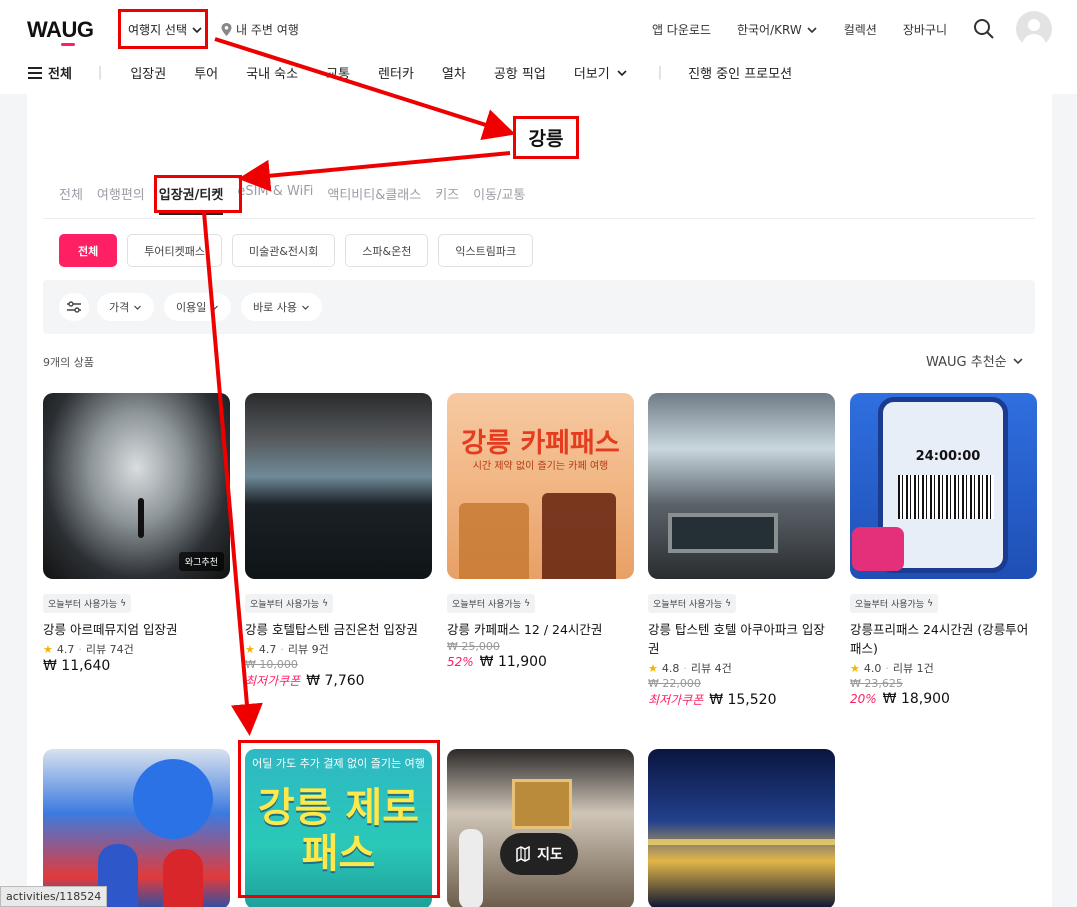 The image size is (1077, 907). Describe the element at coordinates (520, 72) in the screenshot. I see `nav-item-airport-pickup: 공항 픽업` at that location.